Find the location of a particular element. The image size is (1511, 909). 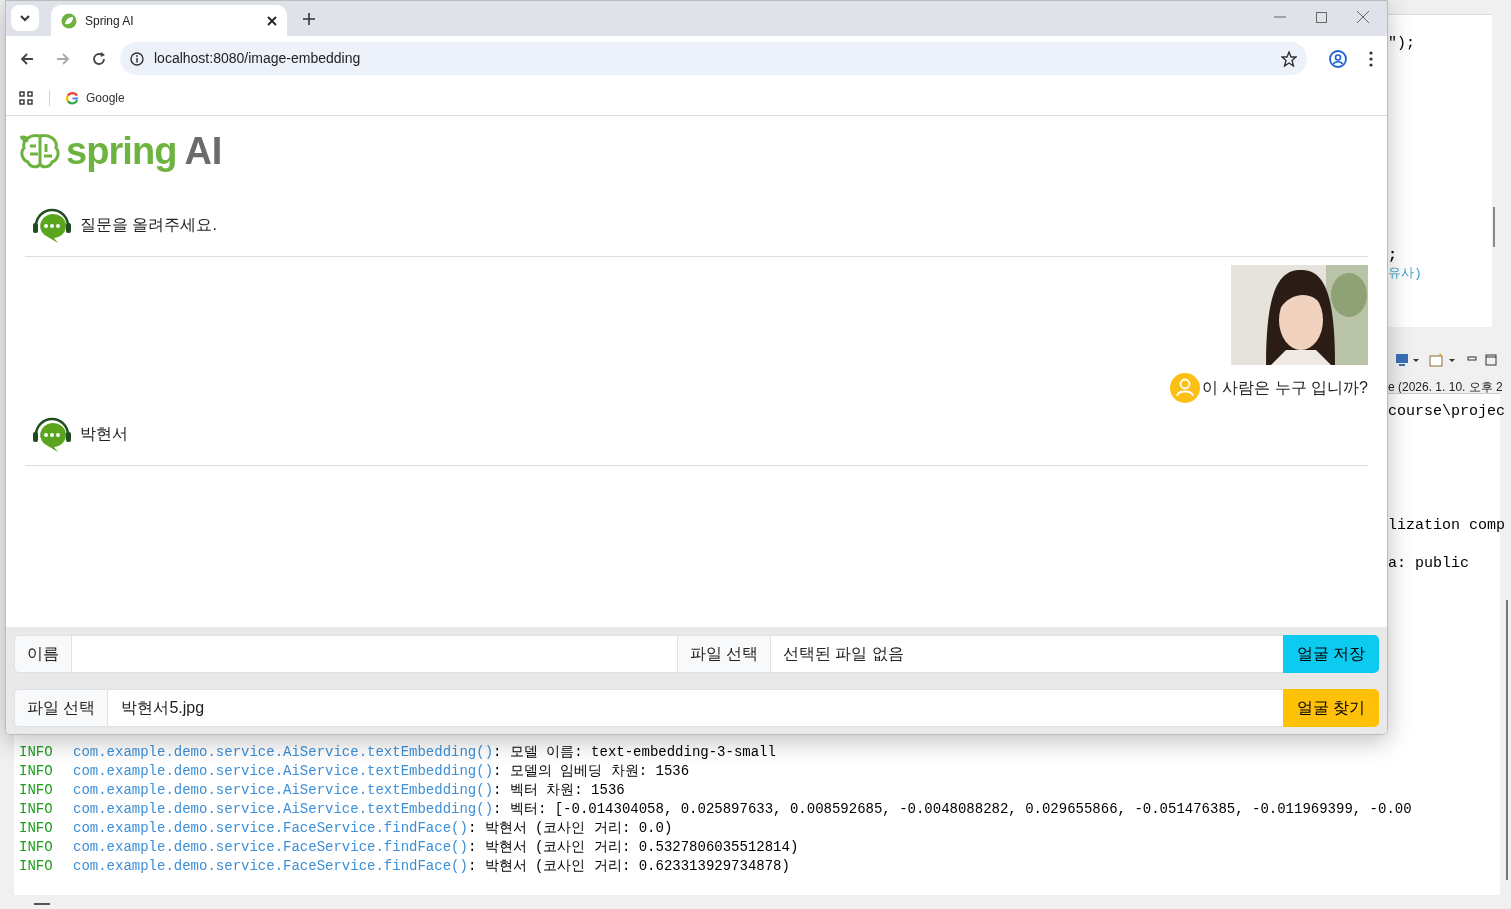

reload-icon is located at coordinates (99, 58).